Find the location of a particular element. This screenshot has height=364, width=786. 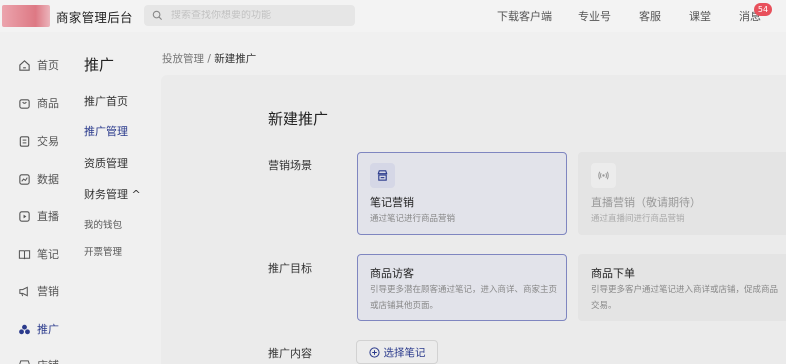

option-title: 商品下单 is located at coordinates (613, 273).